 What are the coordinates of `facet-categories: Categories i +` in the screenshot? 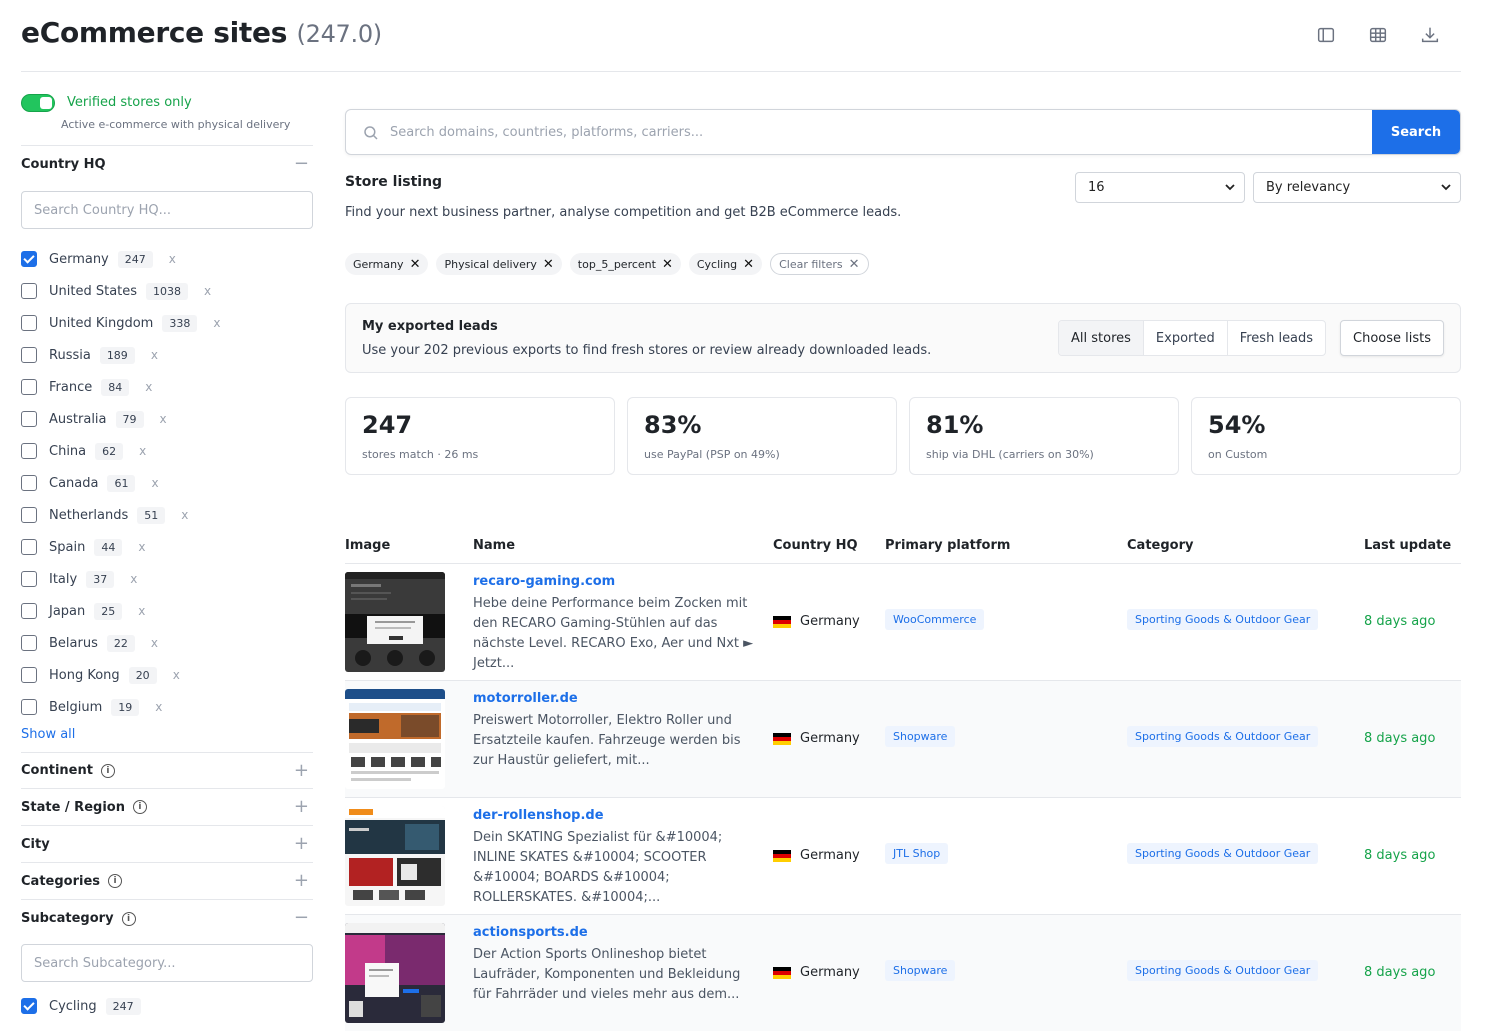 It's located at (167, 881).